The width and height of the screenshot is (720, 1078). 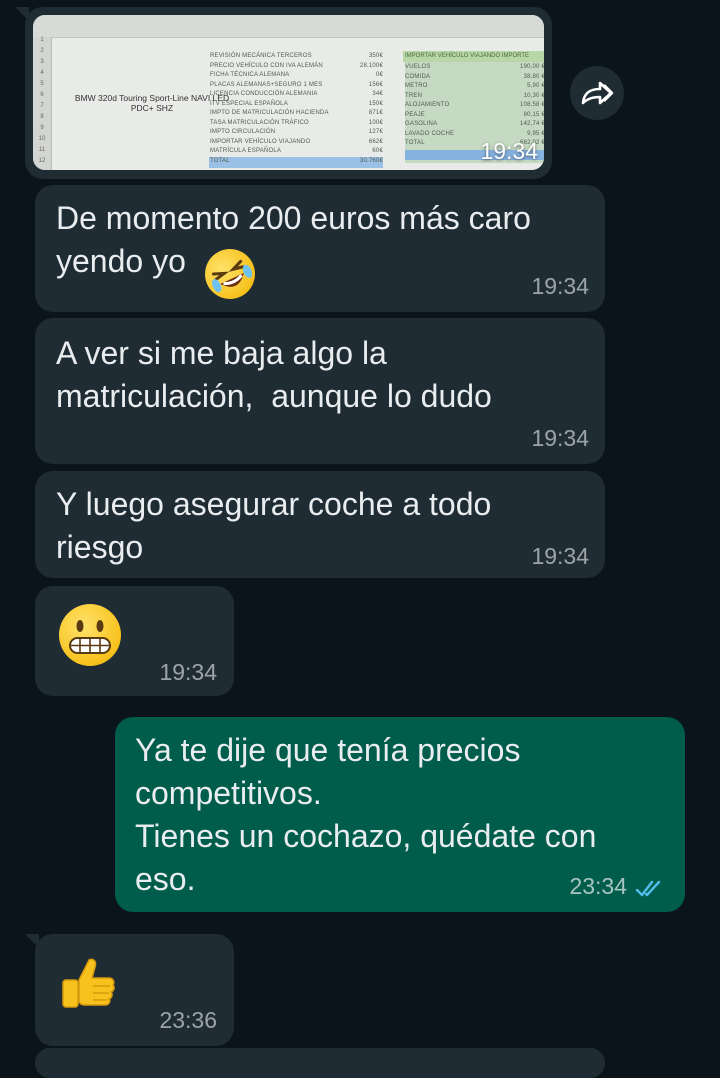 I want to click on message-time: 23:36, so click(x=188, y=1020).